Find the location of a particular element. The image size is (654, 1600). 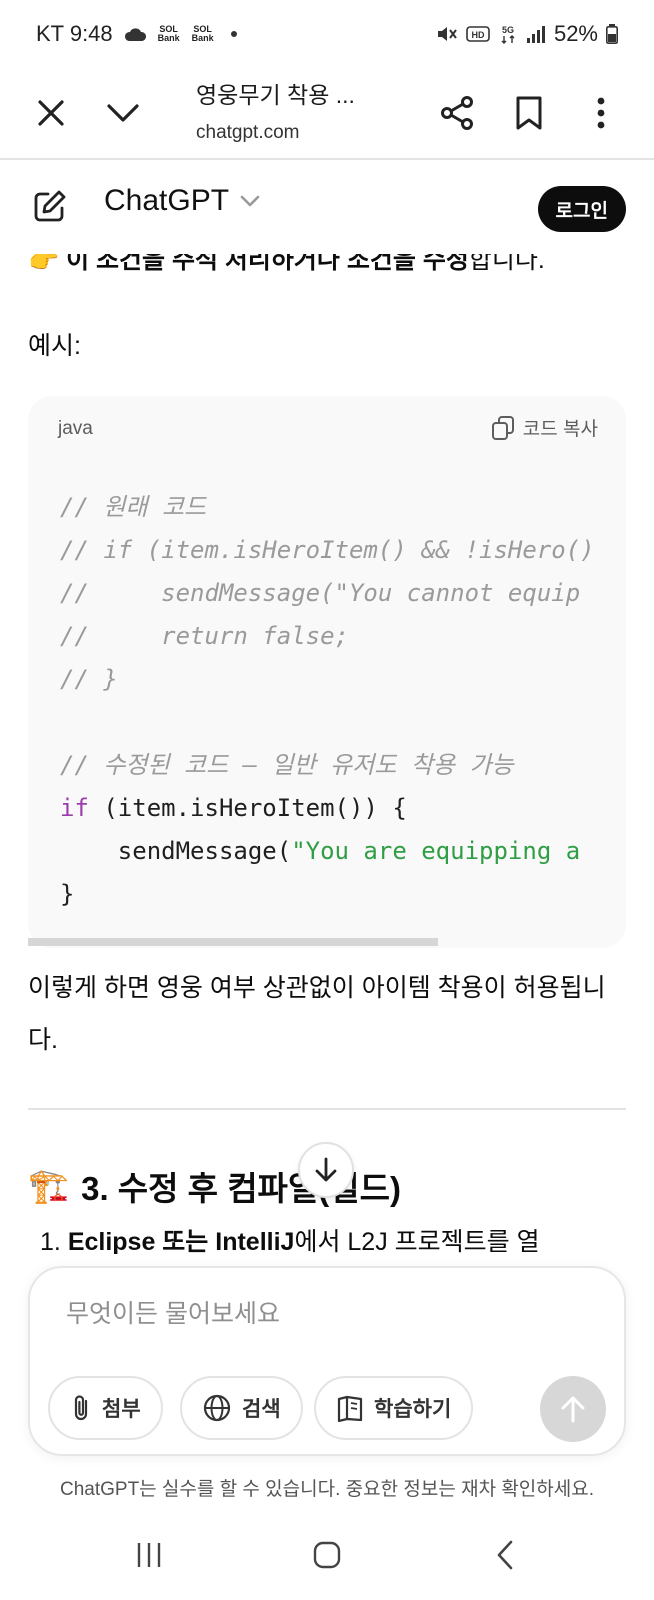

share-icon is located at coordinates (457, 113).